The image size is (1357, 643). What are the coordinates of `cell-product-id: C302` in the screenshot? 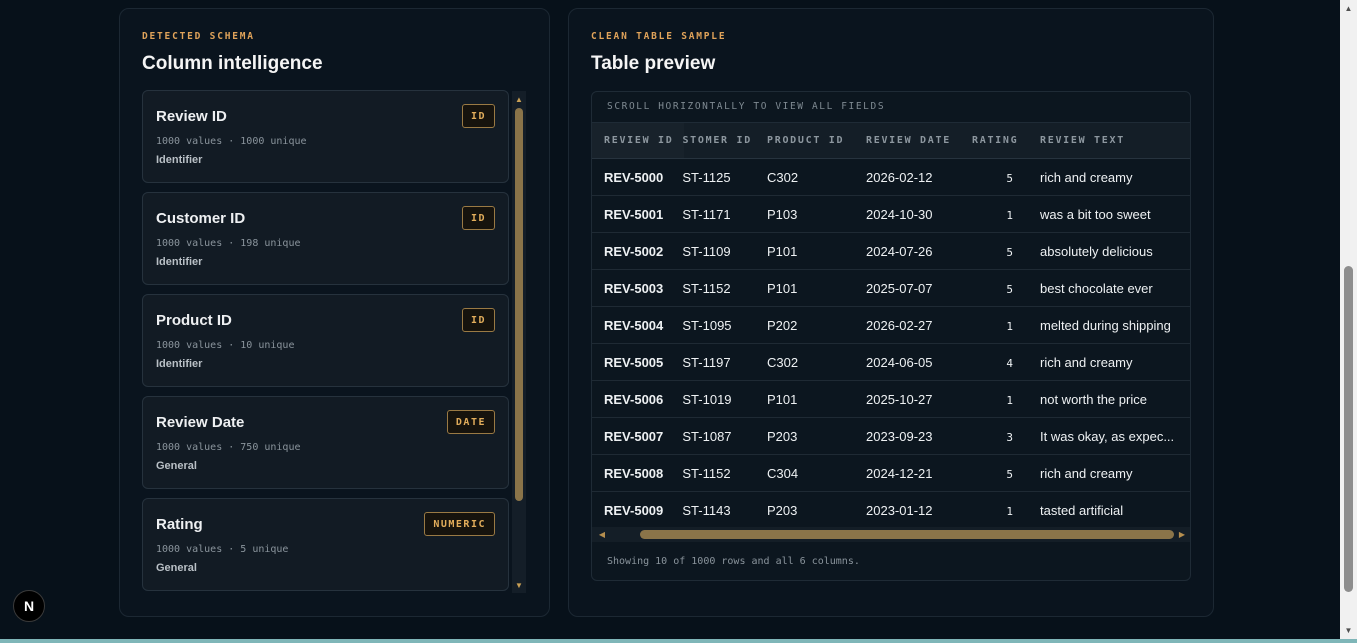 It's located at (783, 177).